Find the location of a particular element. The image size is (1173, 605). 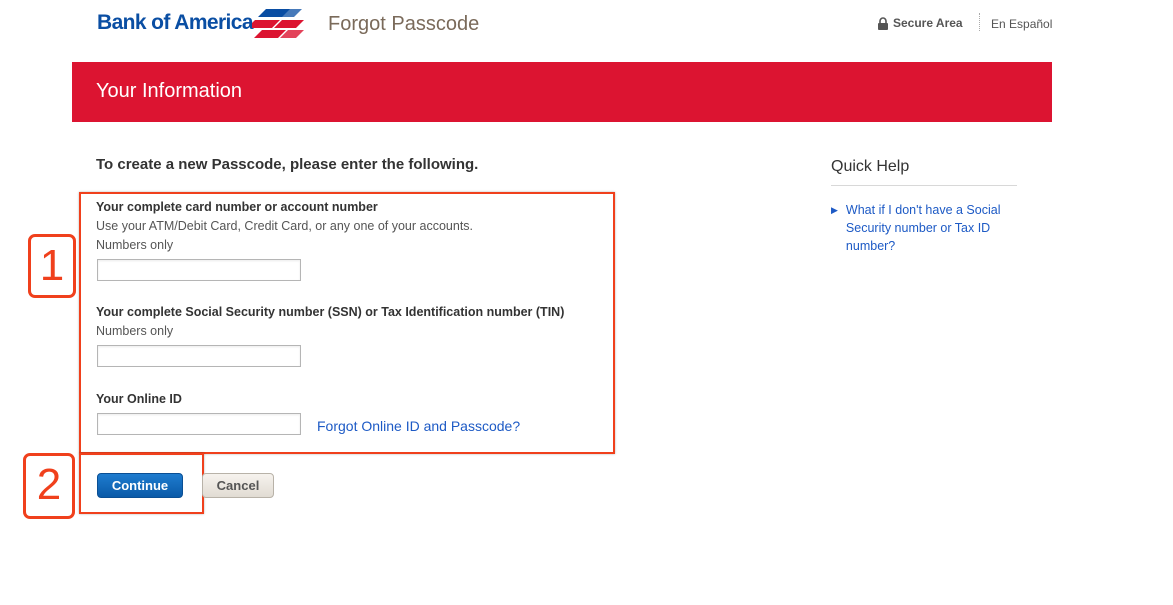

banner-title: Your Information is located at coordinates (169, 91).